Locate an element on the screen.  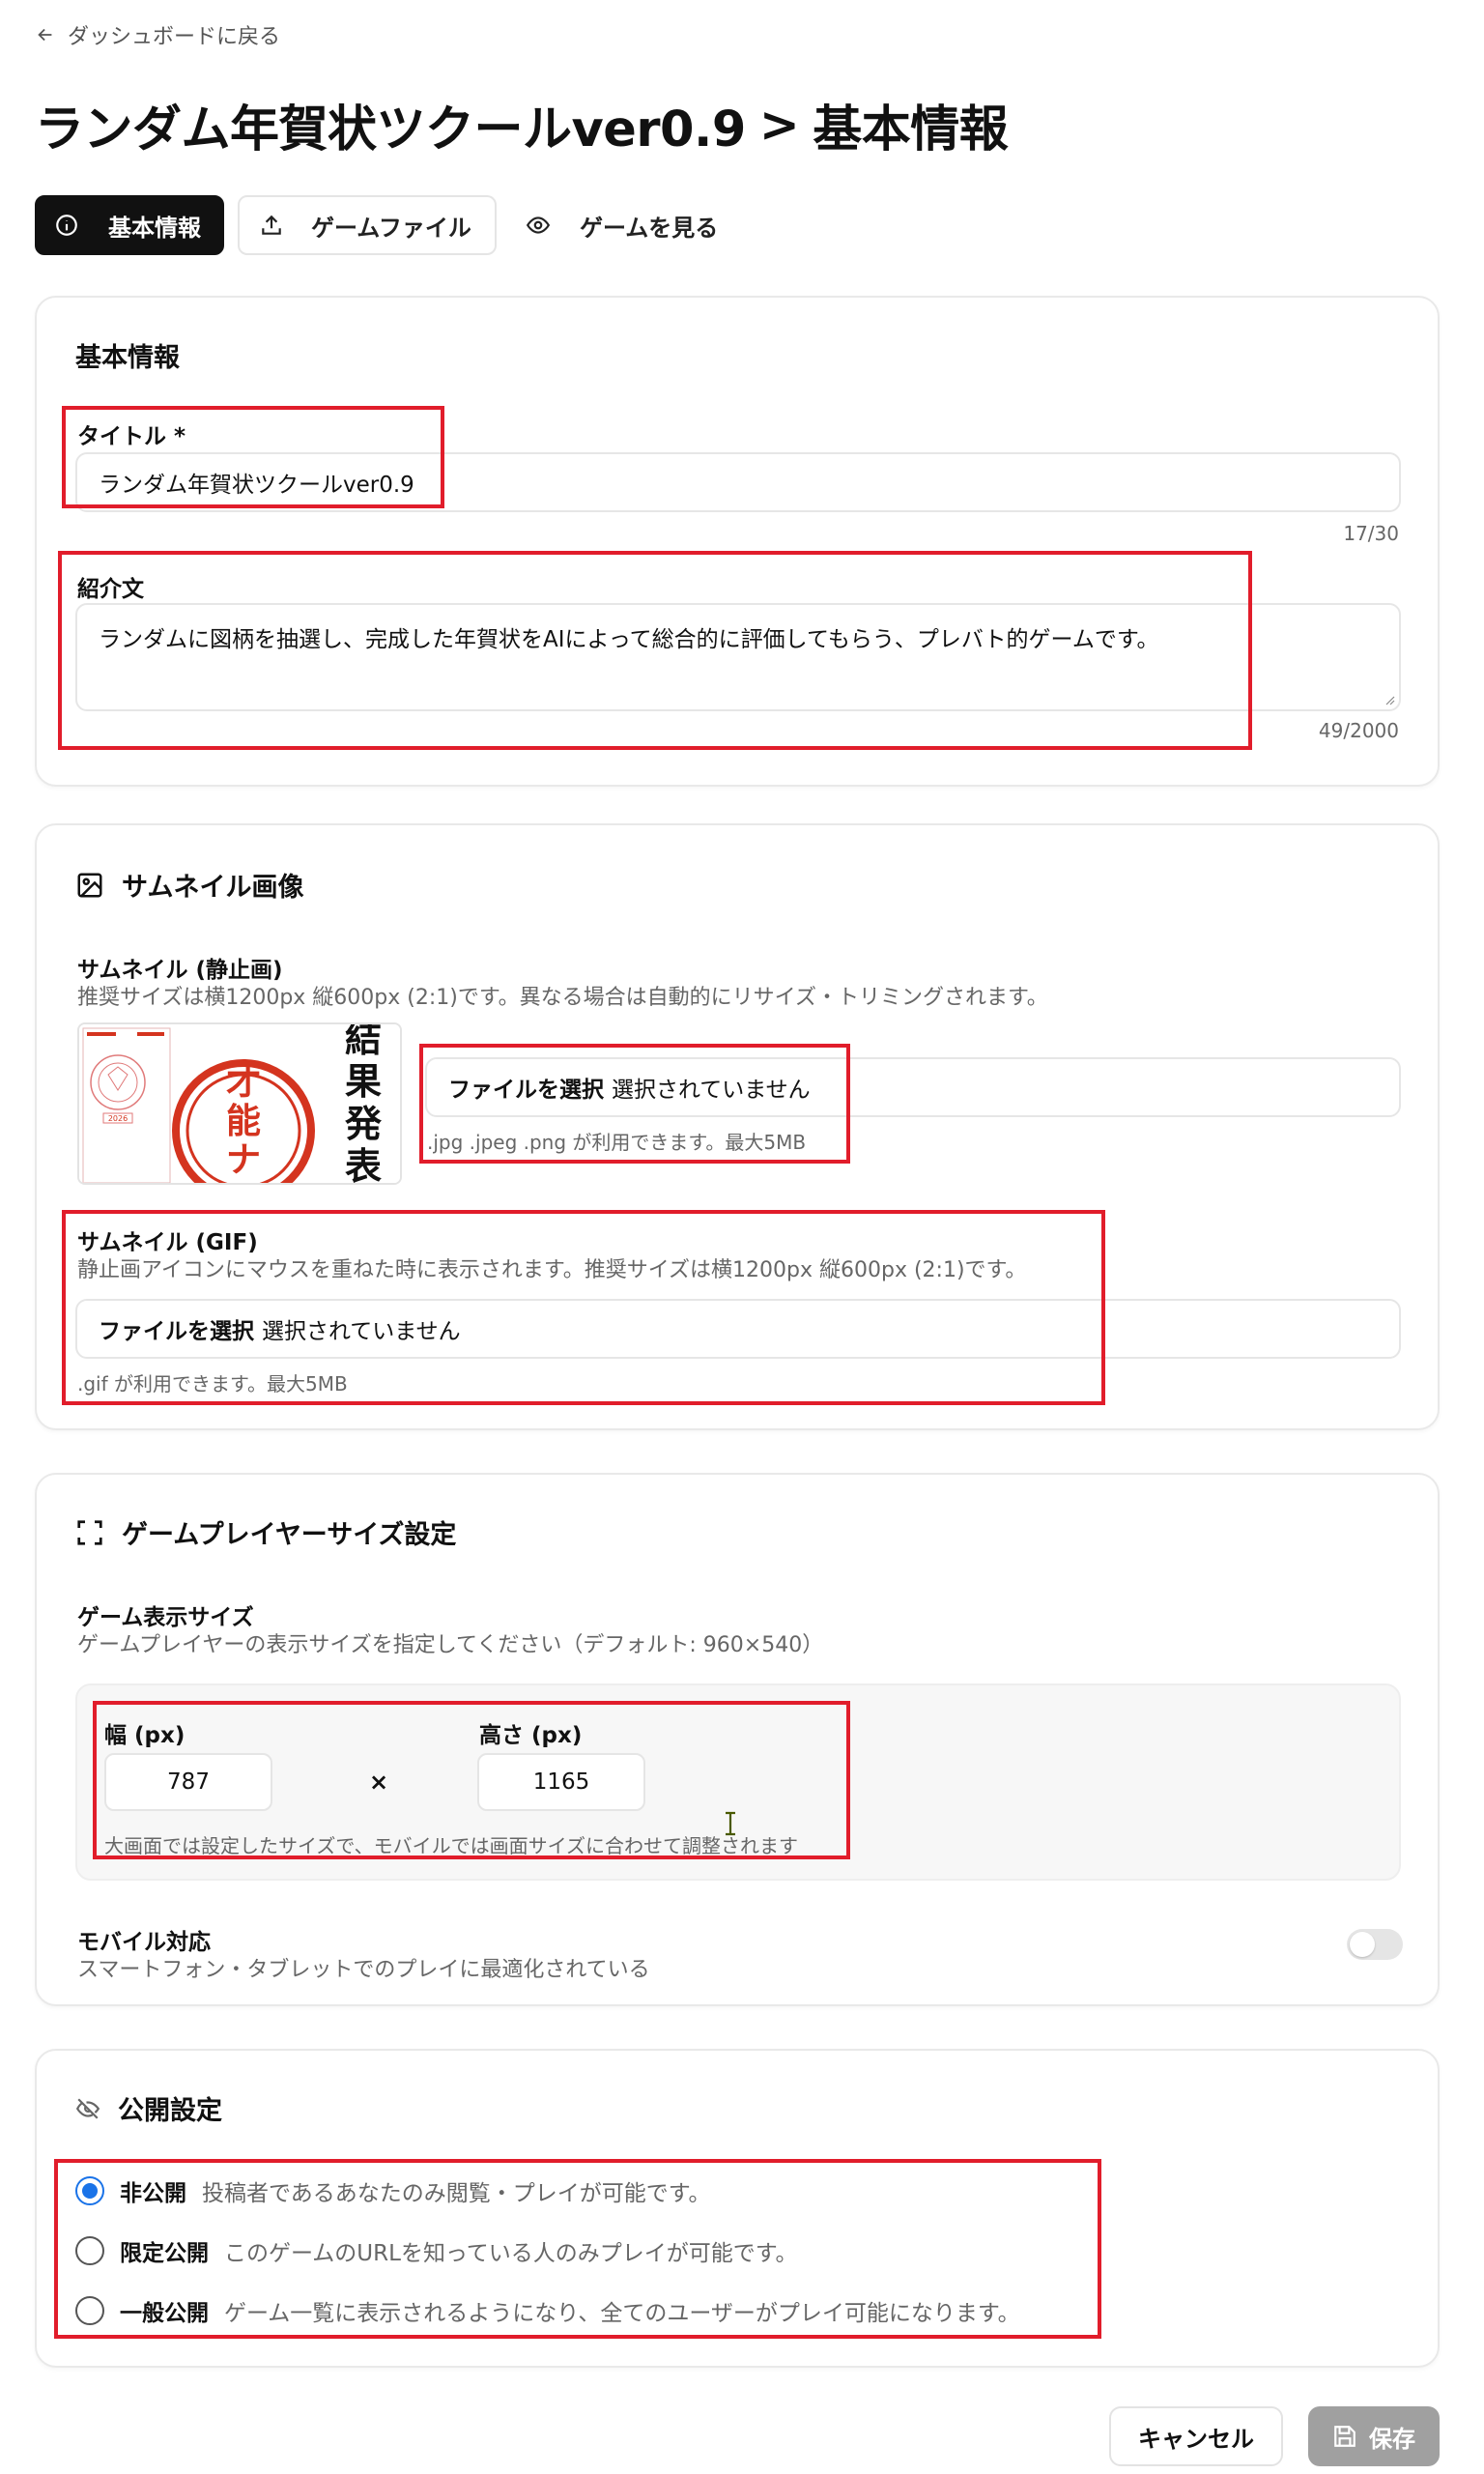
toggle-knob is located at coordinates (1362, 1945).